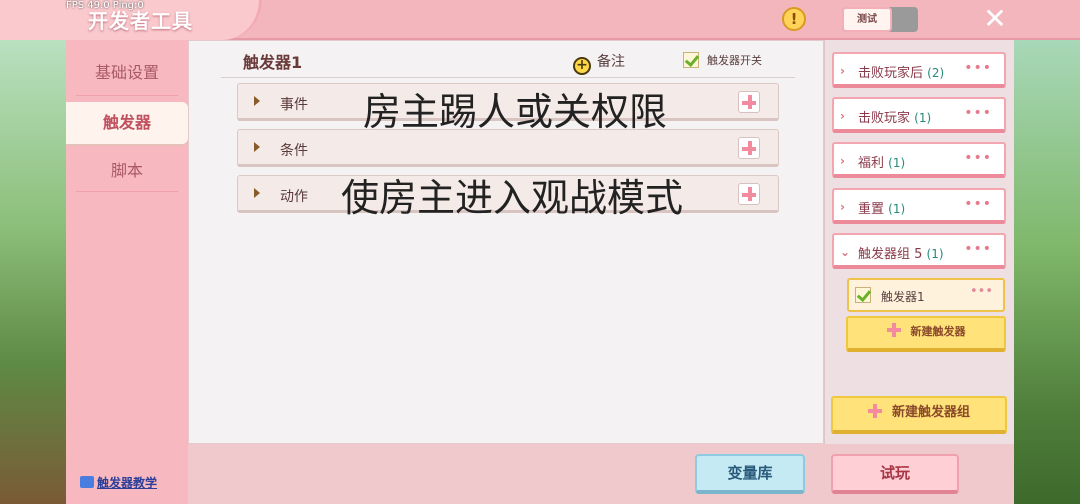 This screenshot has width=1080, height=504. What do you see at coordinates (294, 197) in the screenshot?
I see `section-label: 动作` at bounding box center [294, 197].